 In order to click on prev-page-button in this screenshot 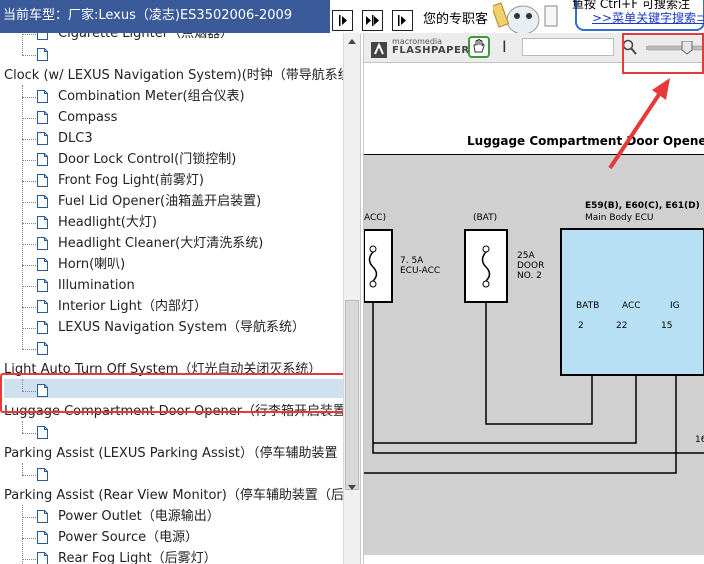, I will do `click(342, 20)`.